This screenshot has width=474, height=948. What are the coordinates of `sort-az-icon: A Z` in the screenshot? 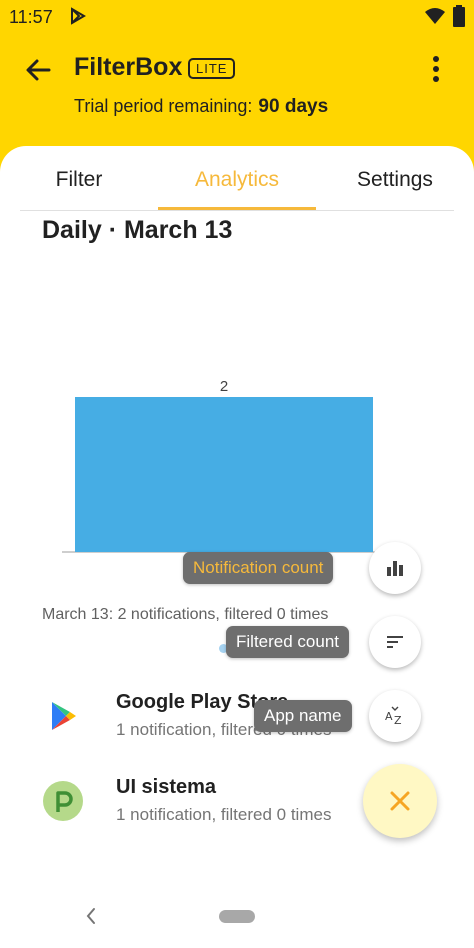 It's located at (393, 716).